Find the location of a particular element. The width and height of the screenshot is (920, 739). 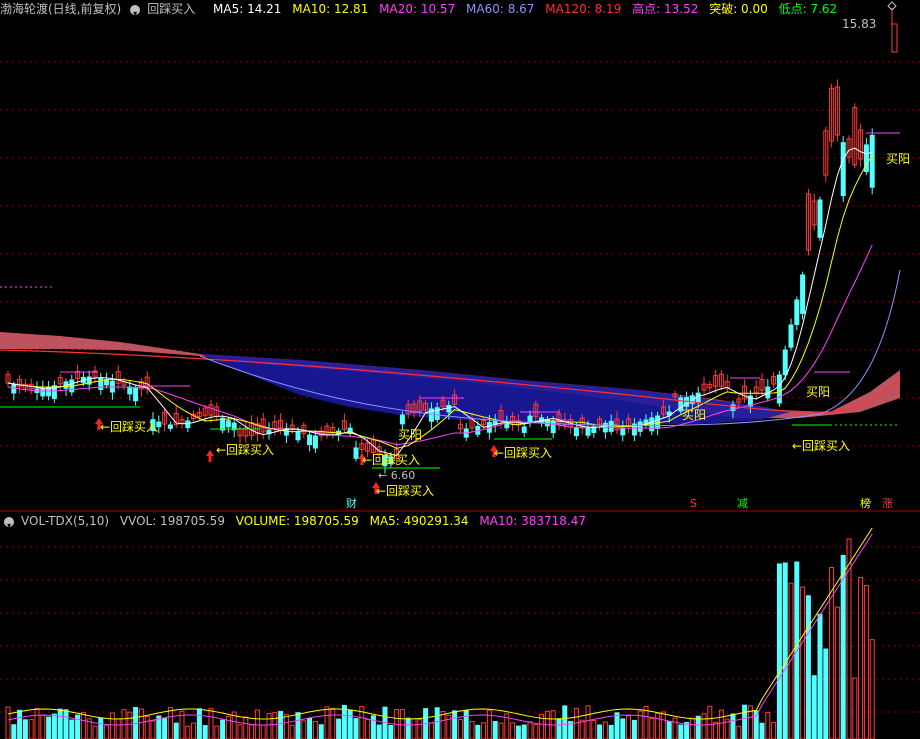

ma120-value: MA120: 8.19 is located at coordinates (583, 9).